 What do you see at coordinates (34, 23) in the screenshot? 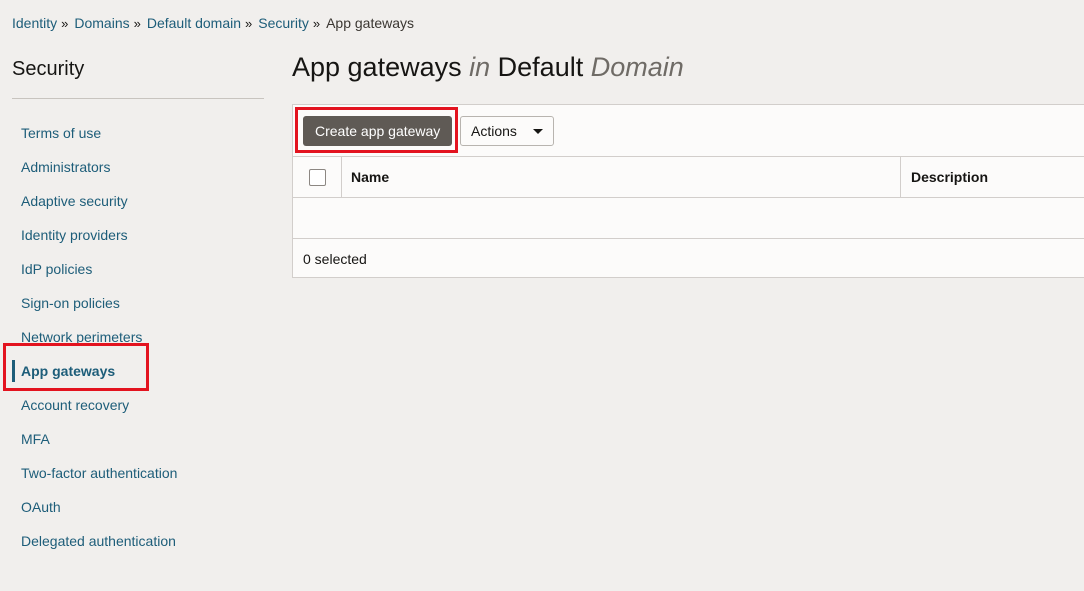
I see `breadcrumb-identity: Identity` at bounding box center [34, 23].